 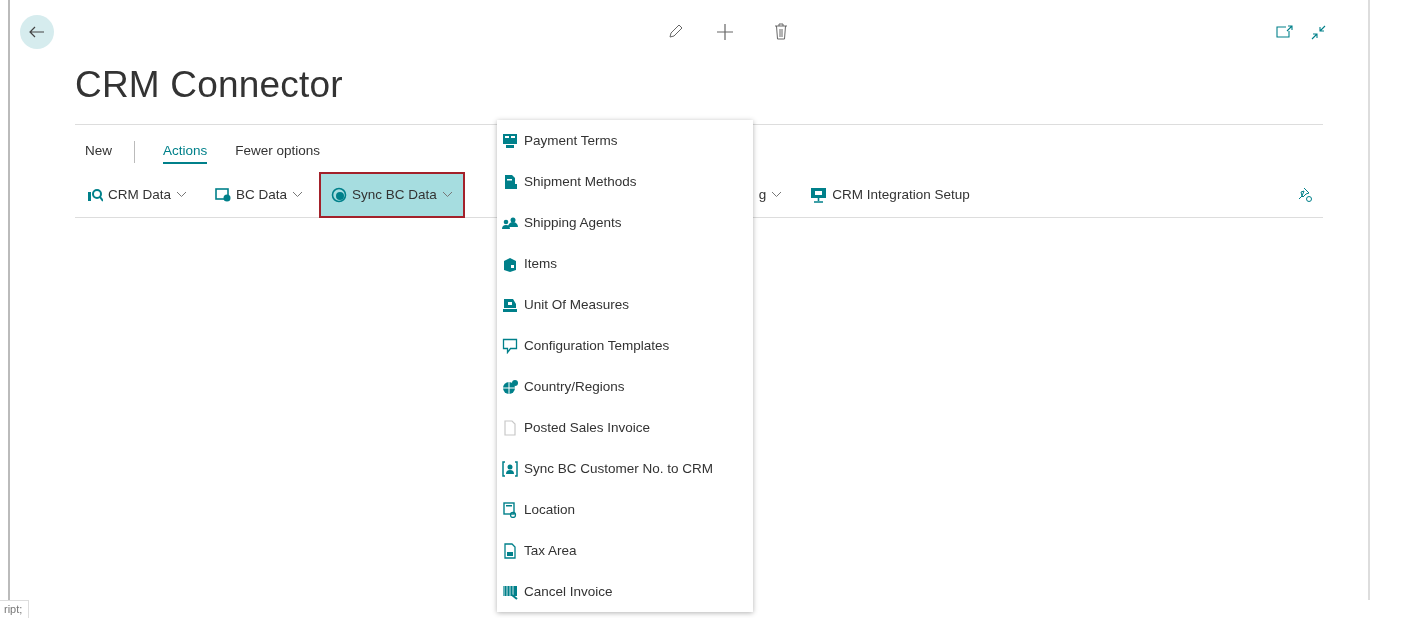 I want to click on status-text: ript;, so click(x=15, y=609).